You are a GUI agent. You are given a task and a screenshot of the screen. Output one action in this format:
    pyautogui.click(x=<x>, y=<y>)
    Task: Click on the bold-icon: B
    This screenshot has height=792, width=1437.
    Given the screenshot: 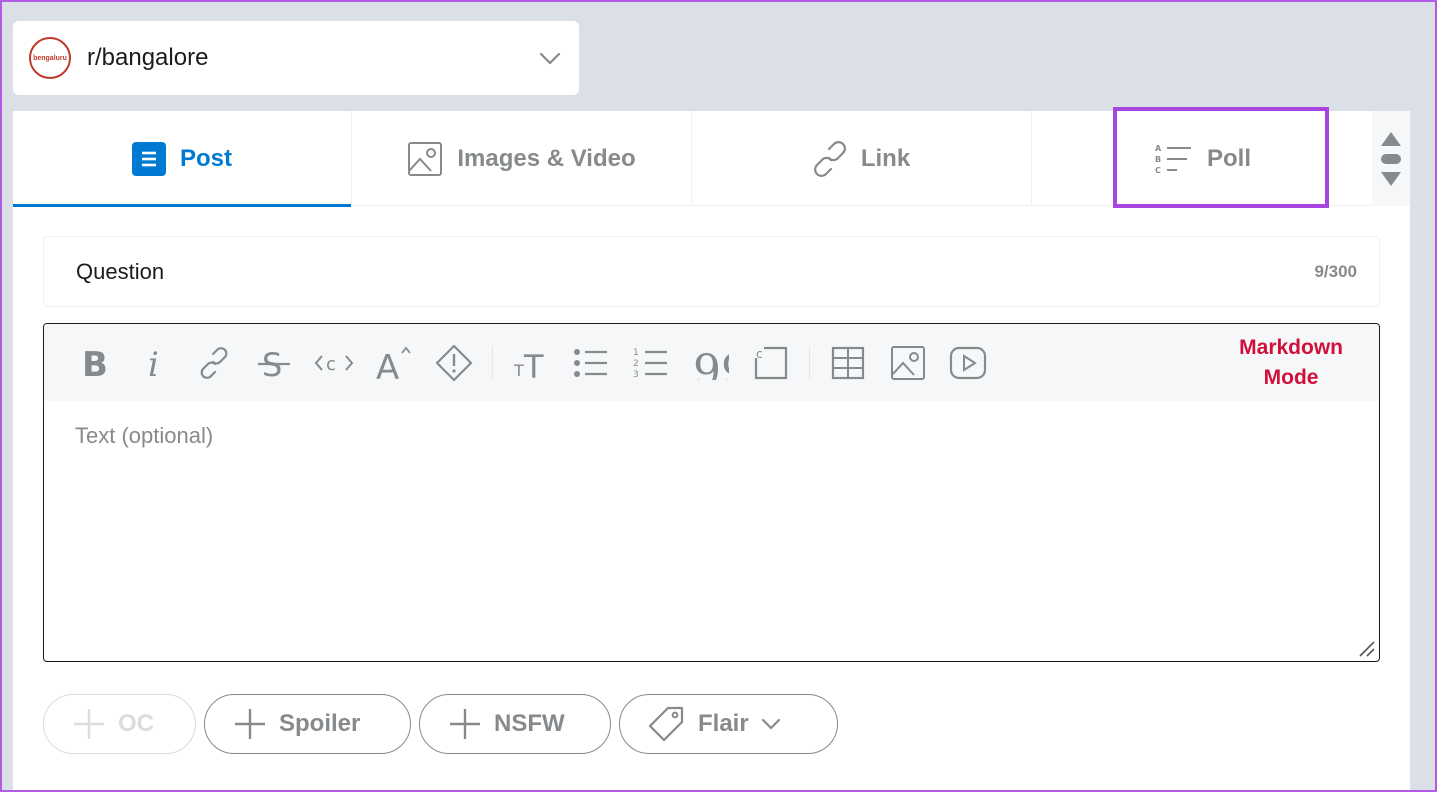 What is the action you would take?
    pyautogui.click(x=94, y=363)
    